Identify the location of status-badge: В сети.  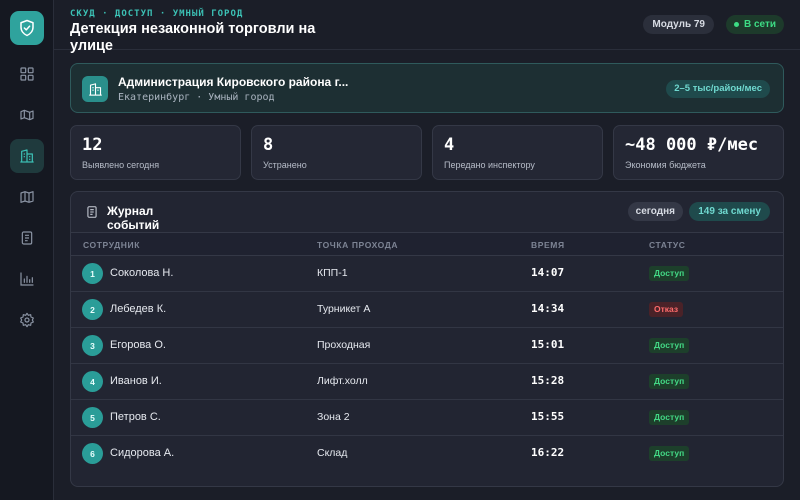
(754, 24).